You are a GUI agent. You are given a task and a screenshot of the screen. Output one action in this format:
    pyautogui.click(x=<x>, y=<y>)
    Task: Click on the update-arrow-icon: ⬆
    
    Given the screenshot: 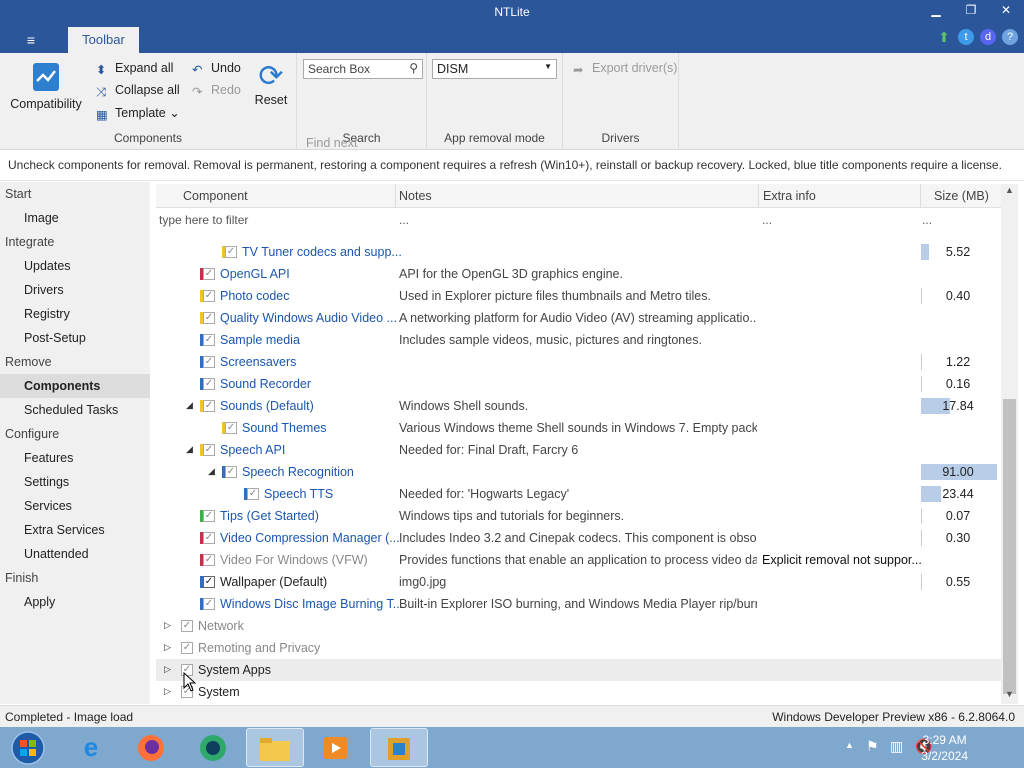 What is the action you would take?
    pyautogui.click(x=944, y=37)
    